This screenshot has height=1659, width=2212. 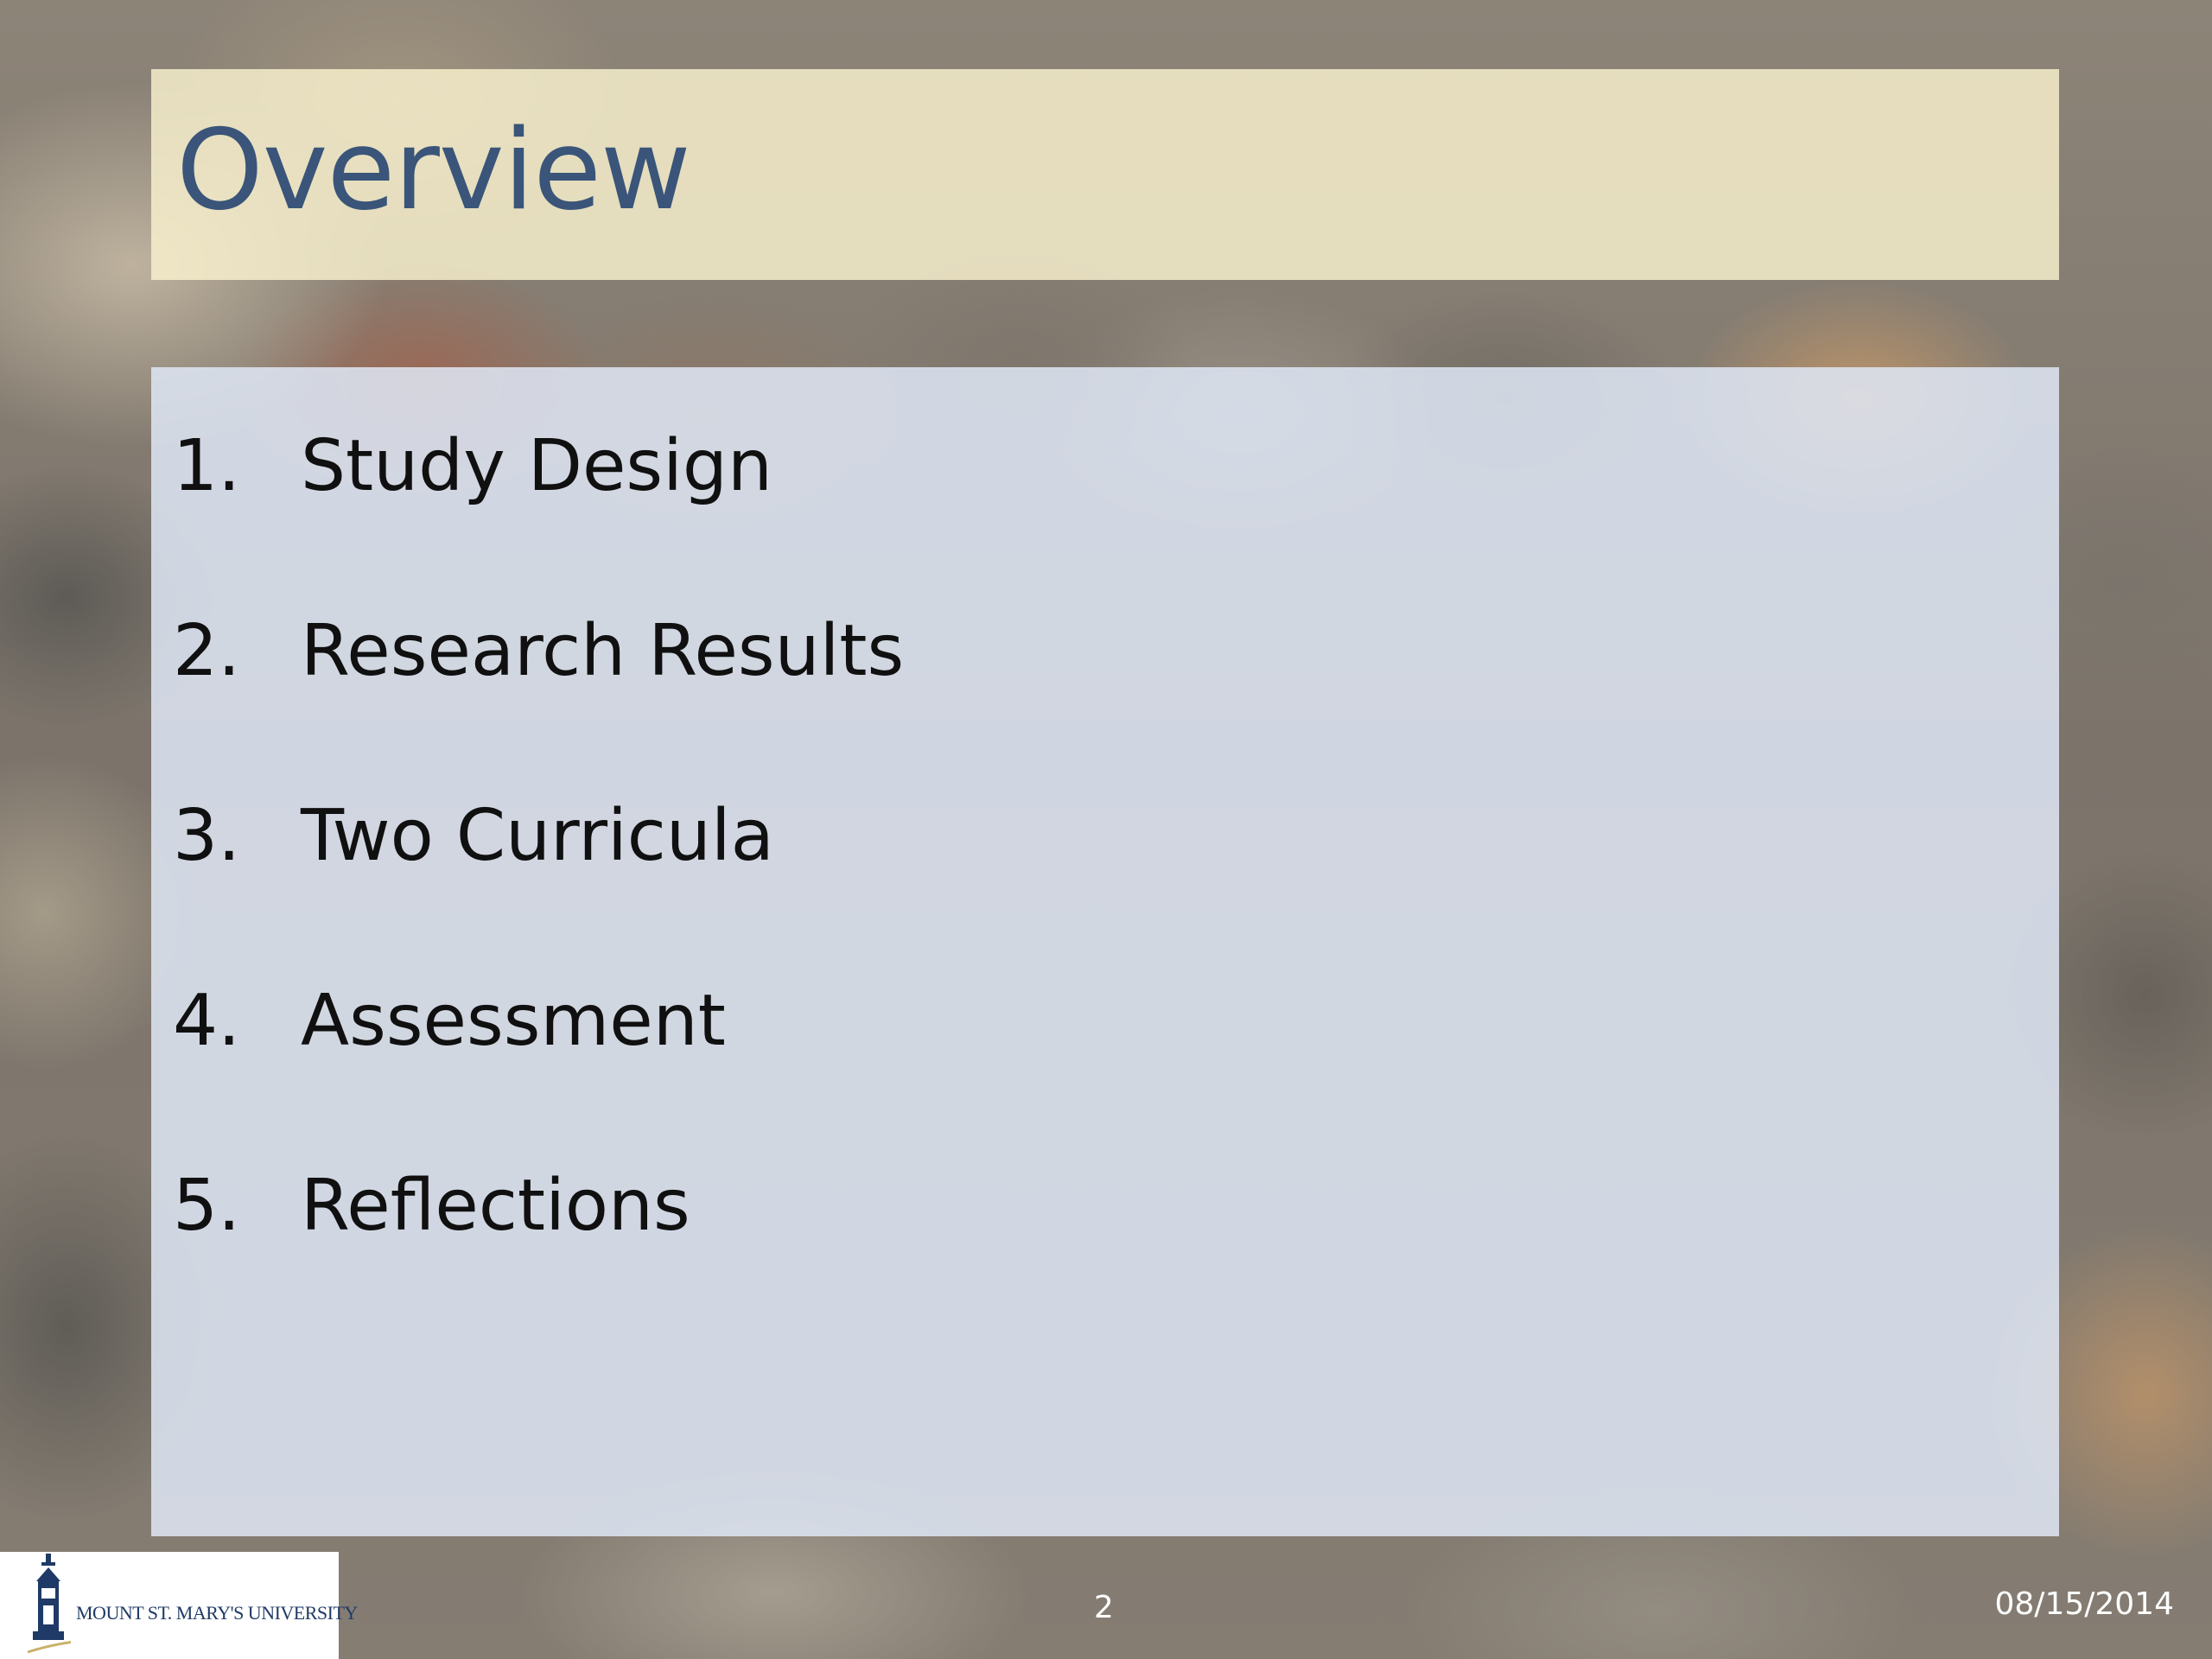 What do you see at coordinates (207, 836) in the screenshot?
I see `agenda-item-number: 3.` at bounding box center [207, 836].